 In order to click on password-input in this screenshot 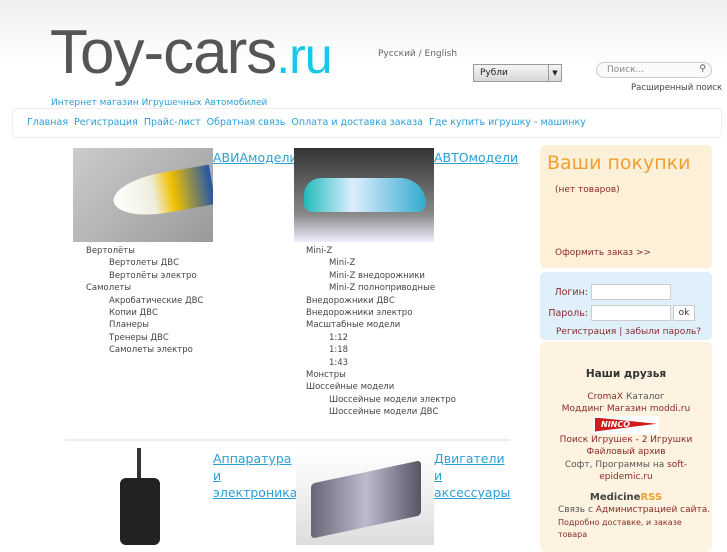, I will do `click(631, 313)`.